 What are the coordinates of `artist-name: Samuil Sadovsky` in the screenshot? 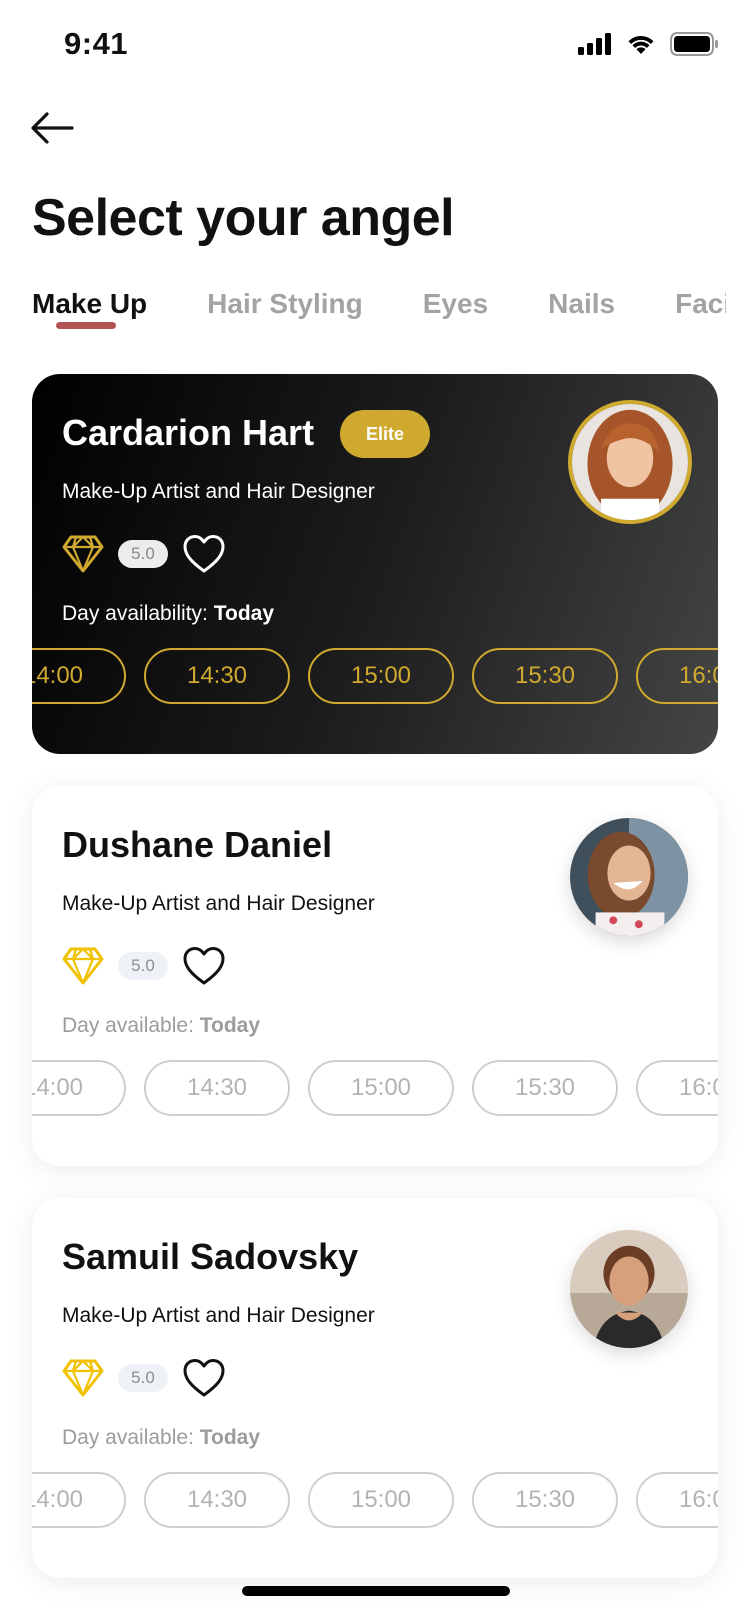 It's located at (210, 1256).